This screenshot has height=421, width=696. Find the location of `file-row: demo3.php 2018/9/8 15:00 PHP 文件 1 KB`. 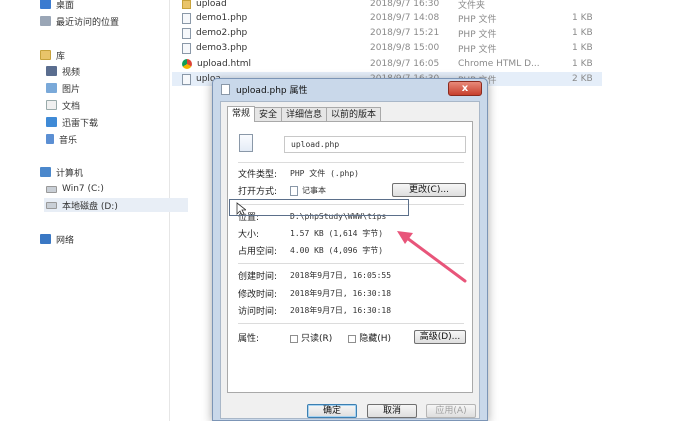

file-row: demo3.php 2018/9/8 15:00 PHP 文件 1 KB is located at coordinates (387, 48).